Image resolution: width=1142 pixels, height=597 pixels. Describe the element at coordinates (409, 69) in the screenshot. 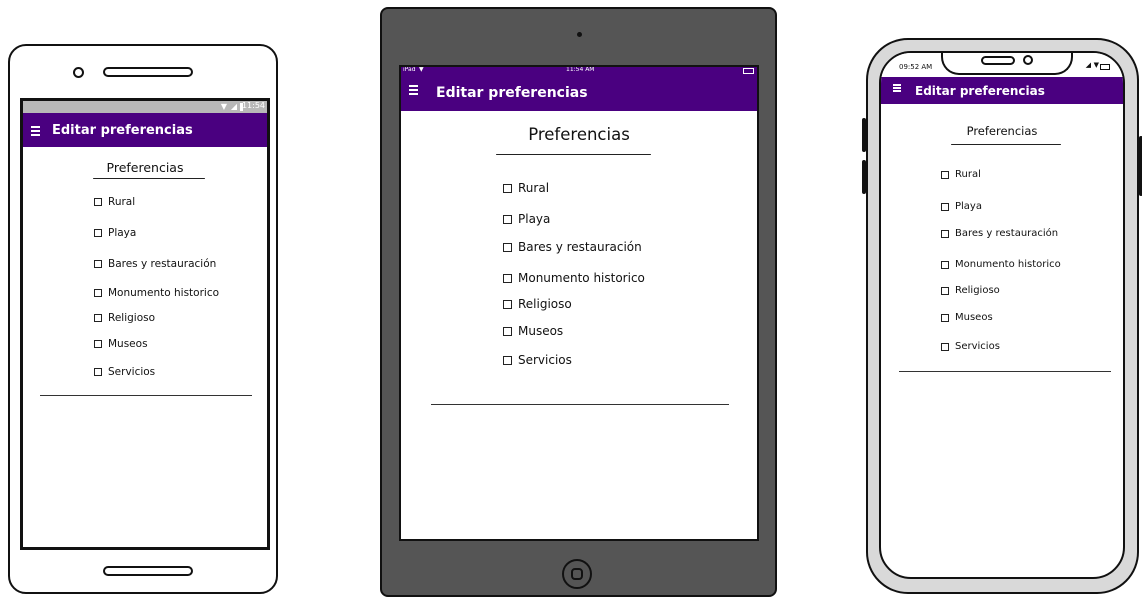

I see `carrier-label: iPad` at that location.